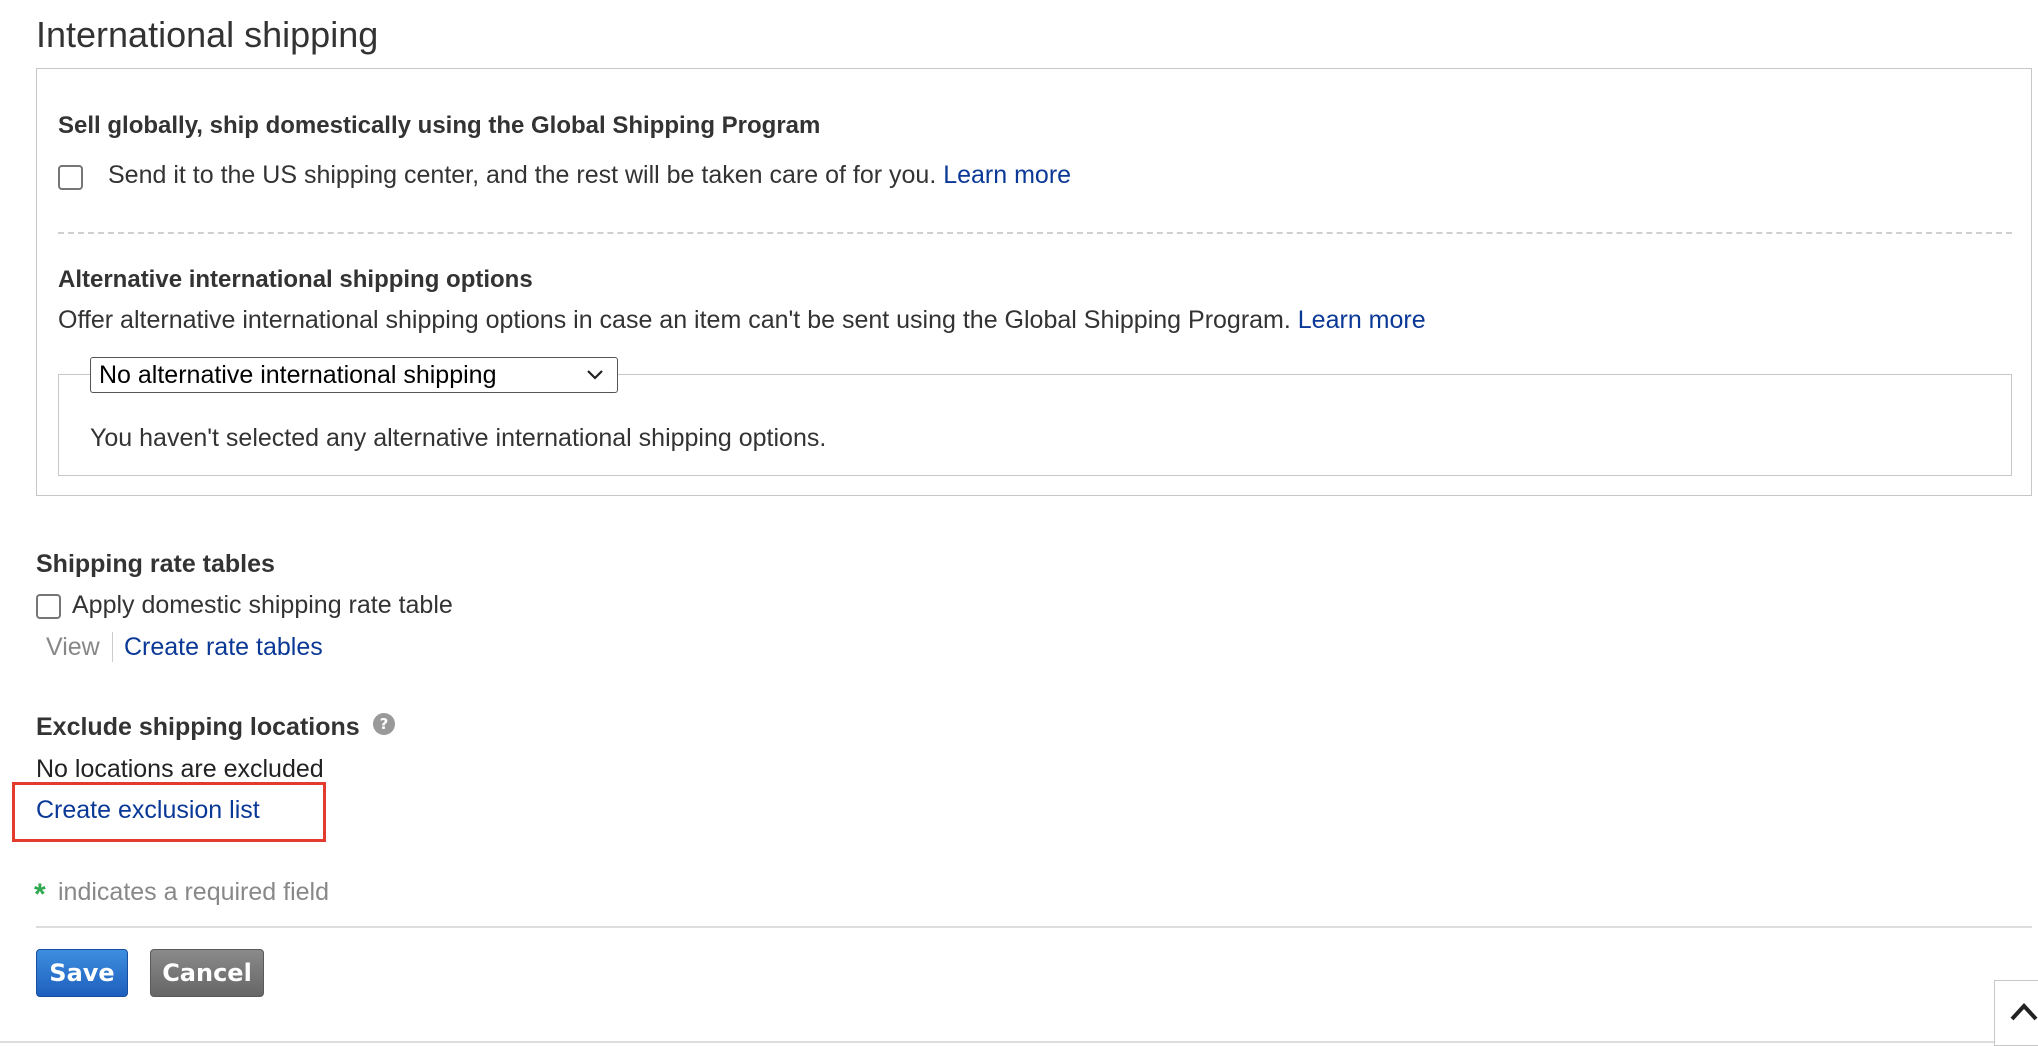 The image size is (2038, 1046). I want to click on chevron-up-icon, so click(2024, 1012).